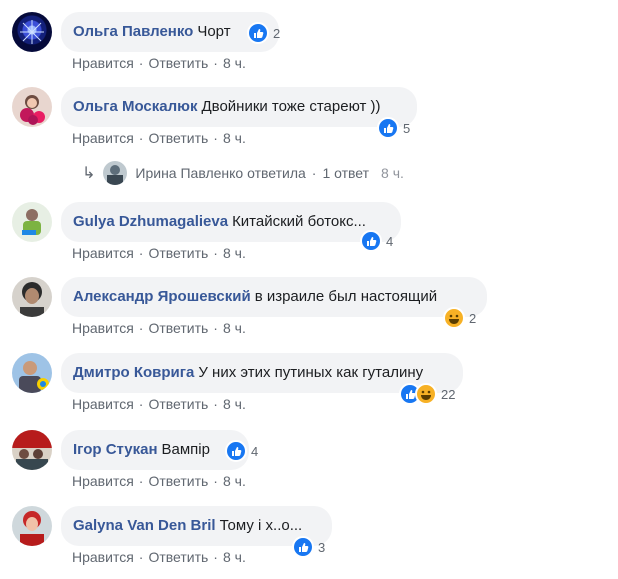  What do you see at coordinates (133, 31) in the screenshot?
I see `comment-author: Ольга Павленко` at bounding box center [133, 31].